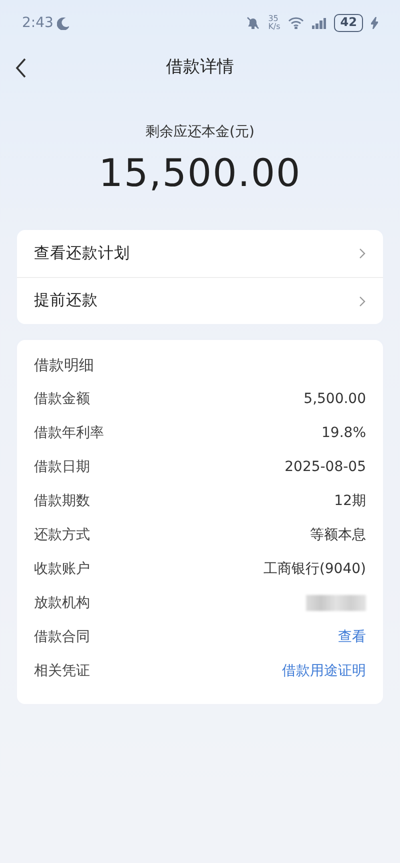 The image size is (400, 863). Describe the element at coordinates (62, 399) in the screenshot. I see `detail-label: 借款金额` at that location.